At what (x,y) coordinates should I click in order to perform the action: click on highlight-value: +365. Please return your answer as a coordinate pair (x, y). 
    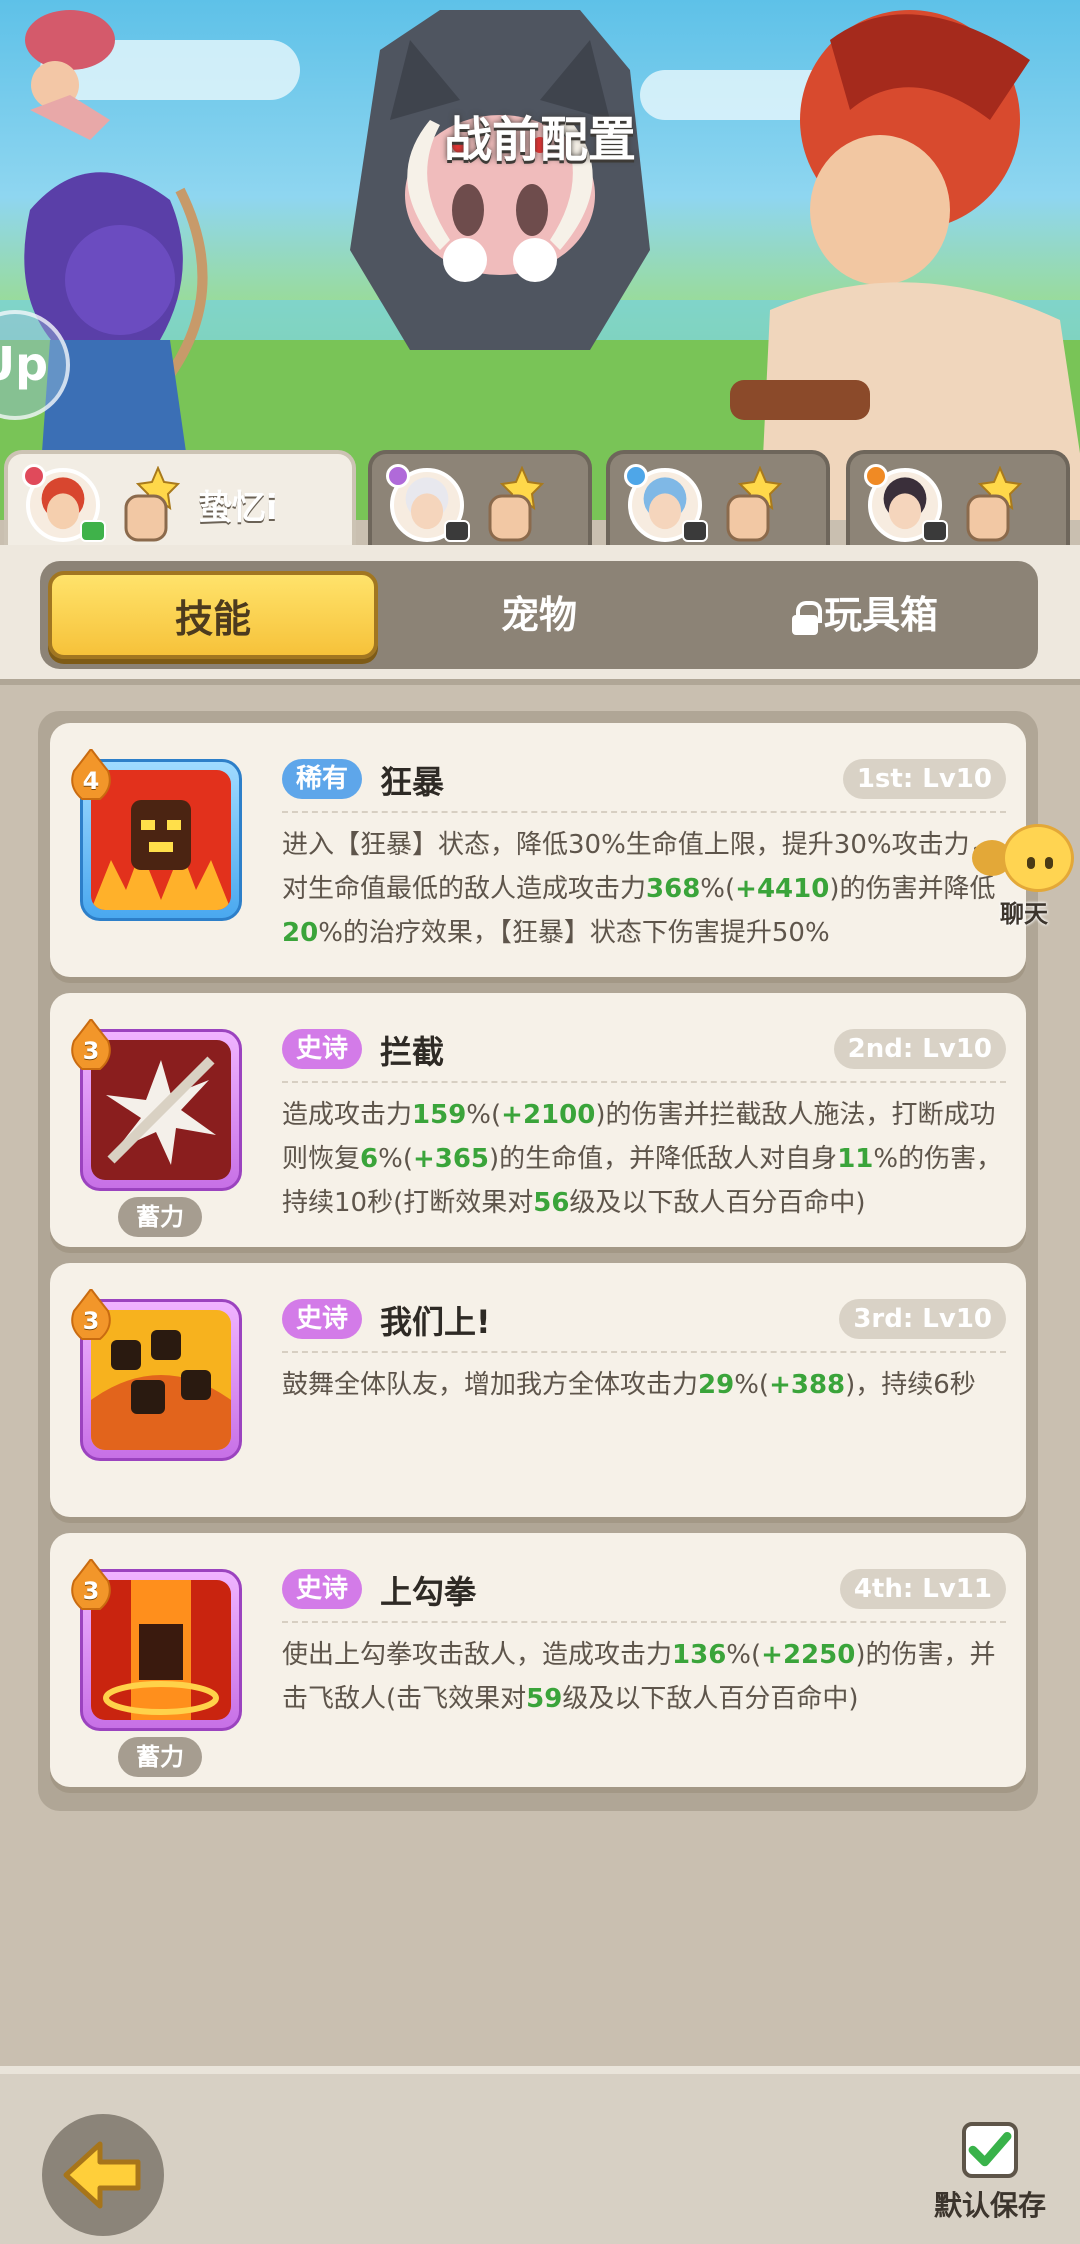
    Looking at the image, I should click on (451, 1159).